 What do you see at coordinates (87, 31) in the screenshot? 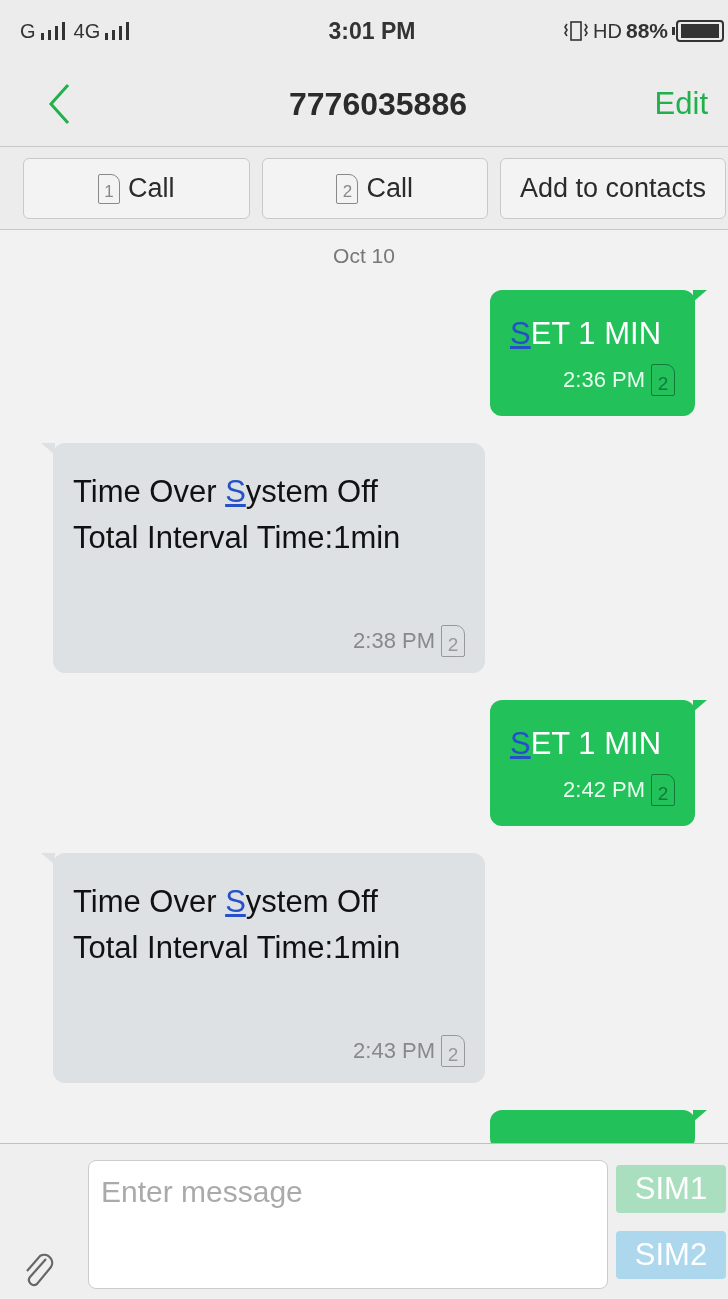
I see `network-label: 4G` at bounding box center [87, 31].